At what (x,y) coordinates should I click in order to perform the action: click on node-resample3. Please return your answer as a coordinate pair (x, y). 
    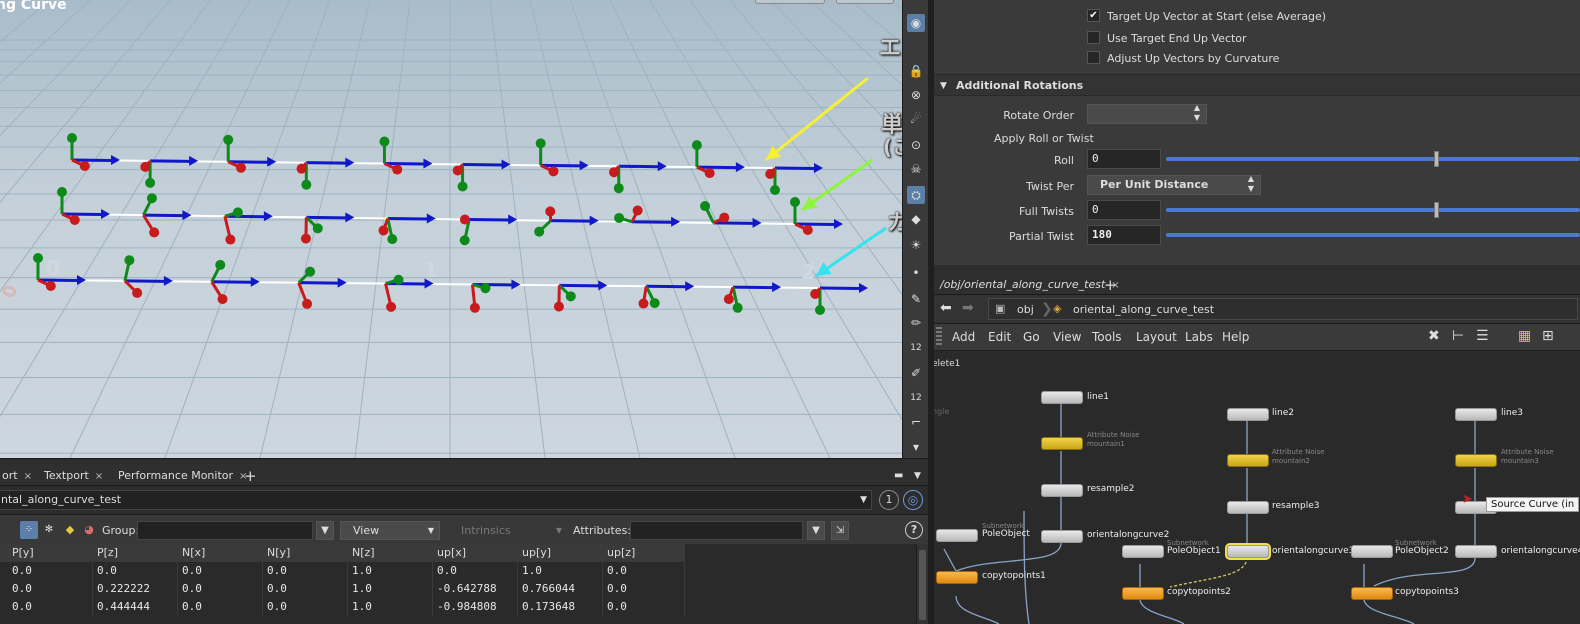
    Looking at the image, I should click on (1248, 507).